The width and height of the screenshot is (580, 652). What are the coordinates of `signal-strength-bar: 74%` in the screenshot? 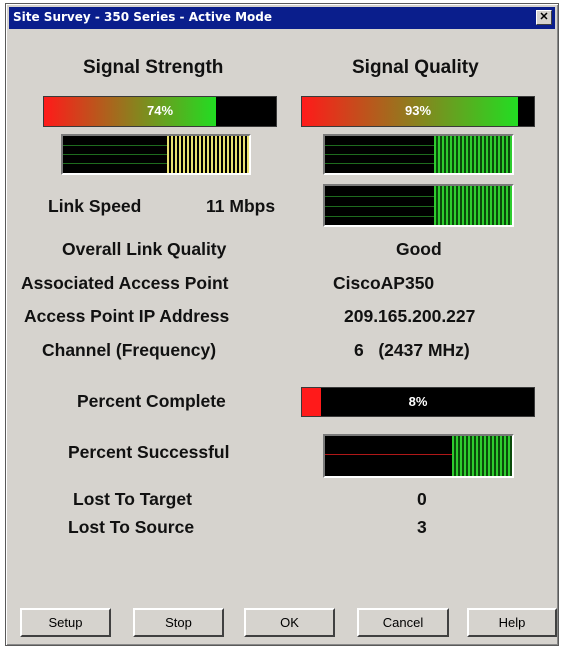 It's located at (160, 111).